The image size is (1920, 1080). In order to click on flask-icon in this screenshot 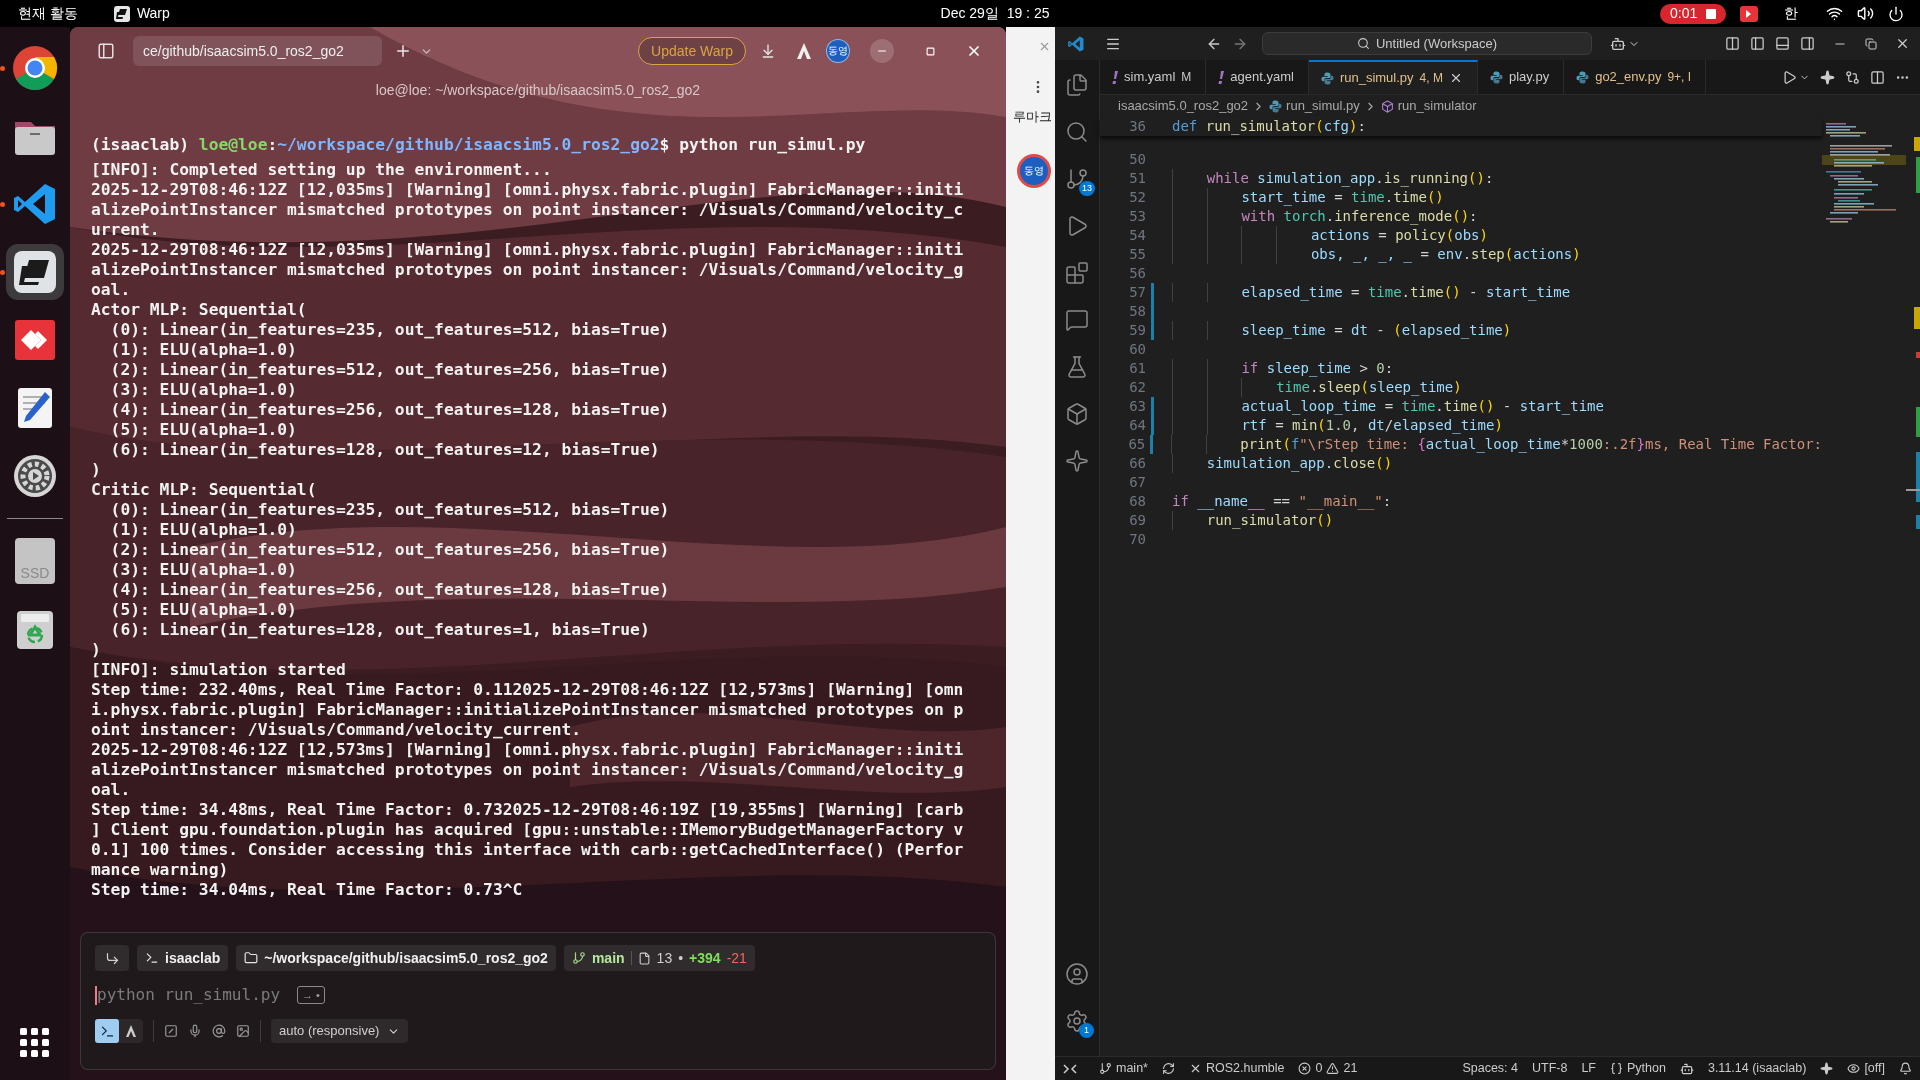, I will do `click(1077, 367)`.